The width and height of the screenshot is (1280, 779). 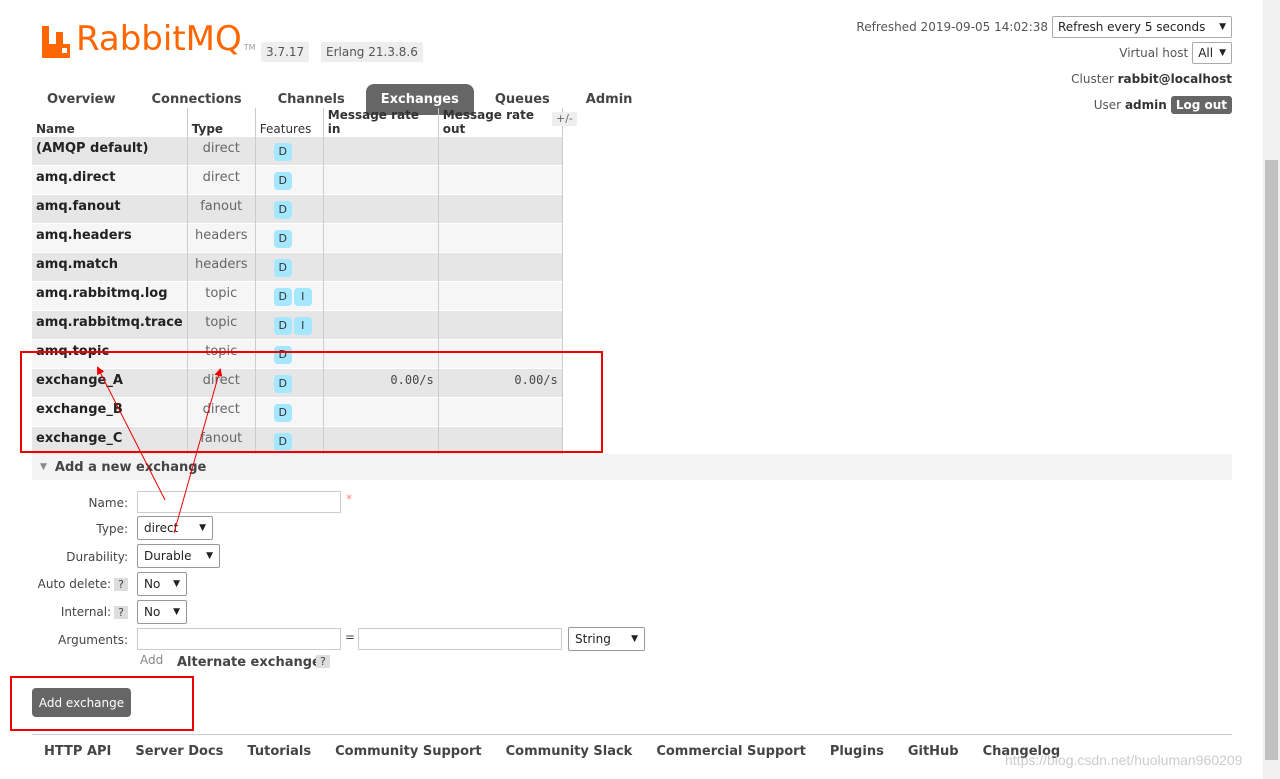 What do you see at coordinates (569, 751) in the screenshot?
I see `footer-link-community-slack: Community Slack` at bounding box center [569, 751].